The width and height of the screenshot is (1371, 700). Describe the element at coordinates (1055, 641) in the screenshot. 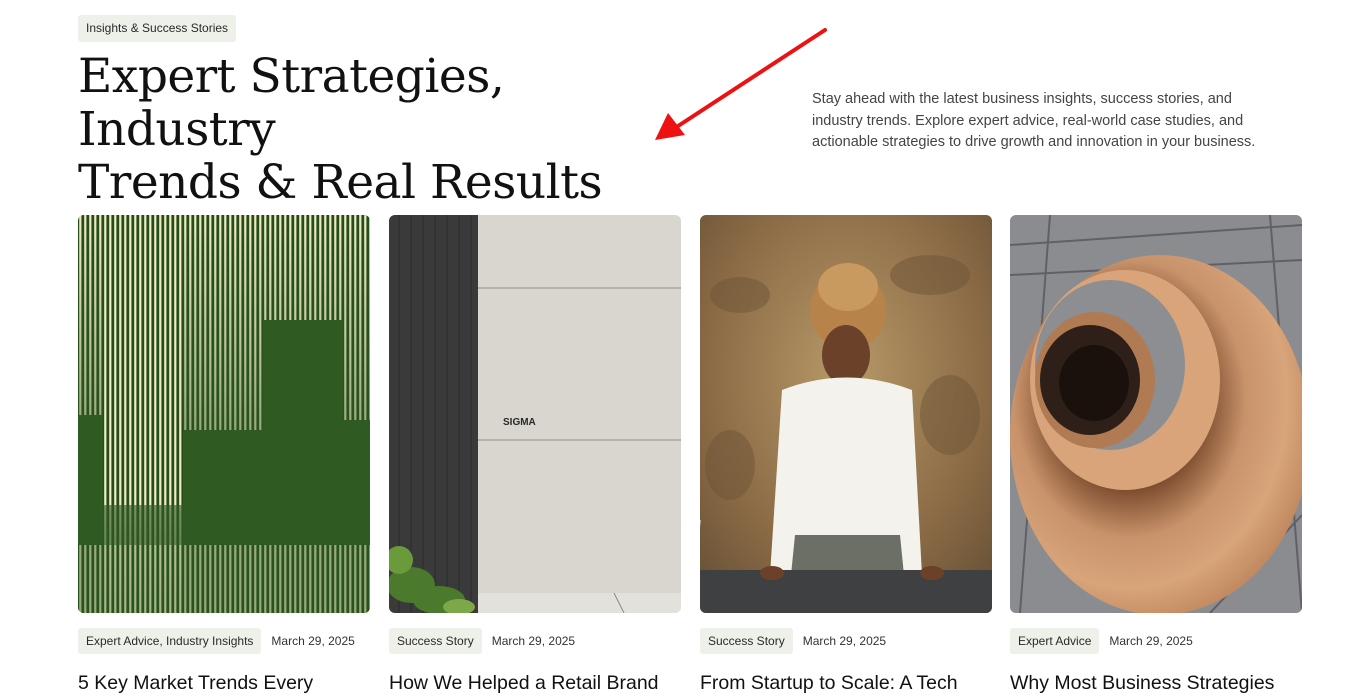

I see `category-tag: Expert Advice` at that location.